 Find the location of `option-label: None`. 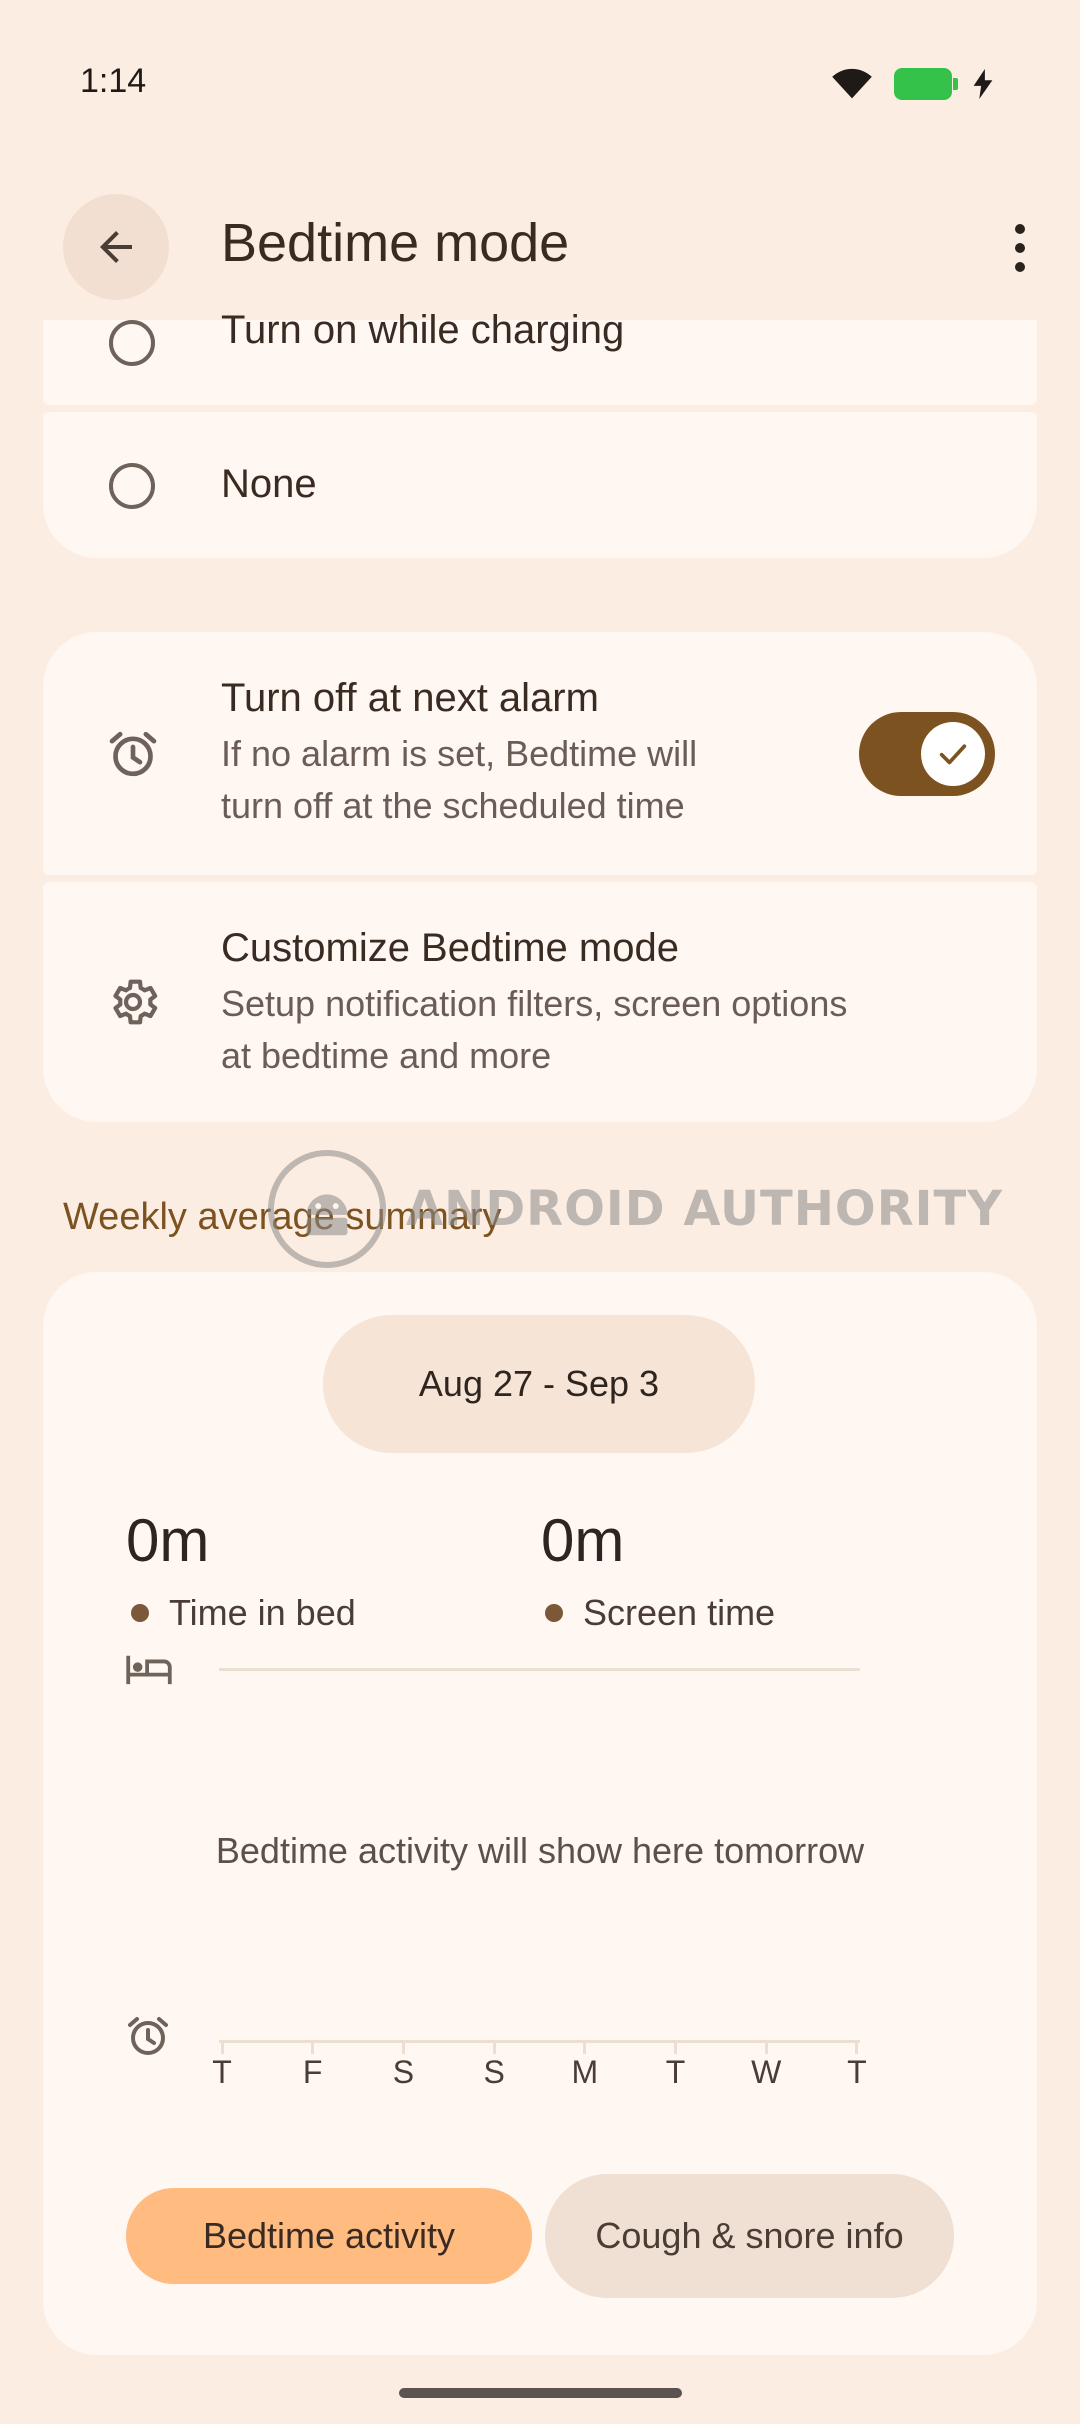

option-label: None is located at coordinates (269, 484).